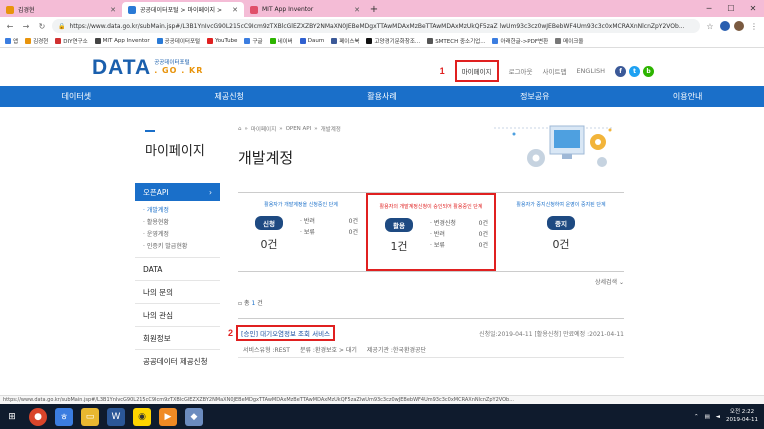 The image size is (764, 429). What do you see at coordinates (183, 9) in the screenshot?
I see `browser-tab-2: 공공데이터포털 > 마이페이지 > ✕` at bounding box center [183, 9].